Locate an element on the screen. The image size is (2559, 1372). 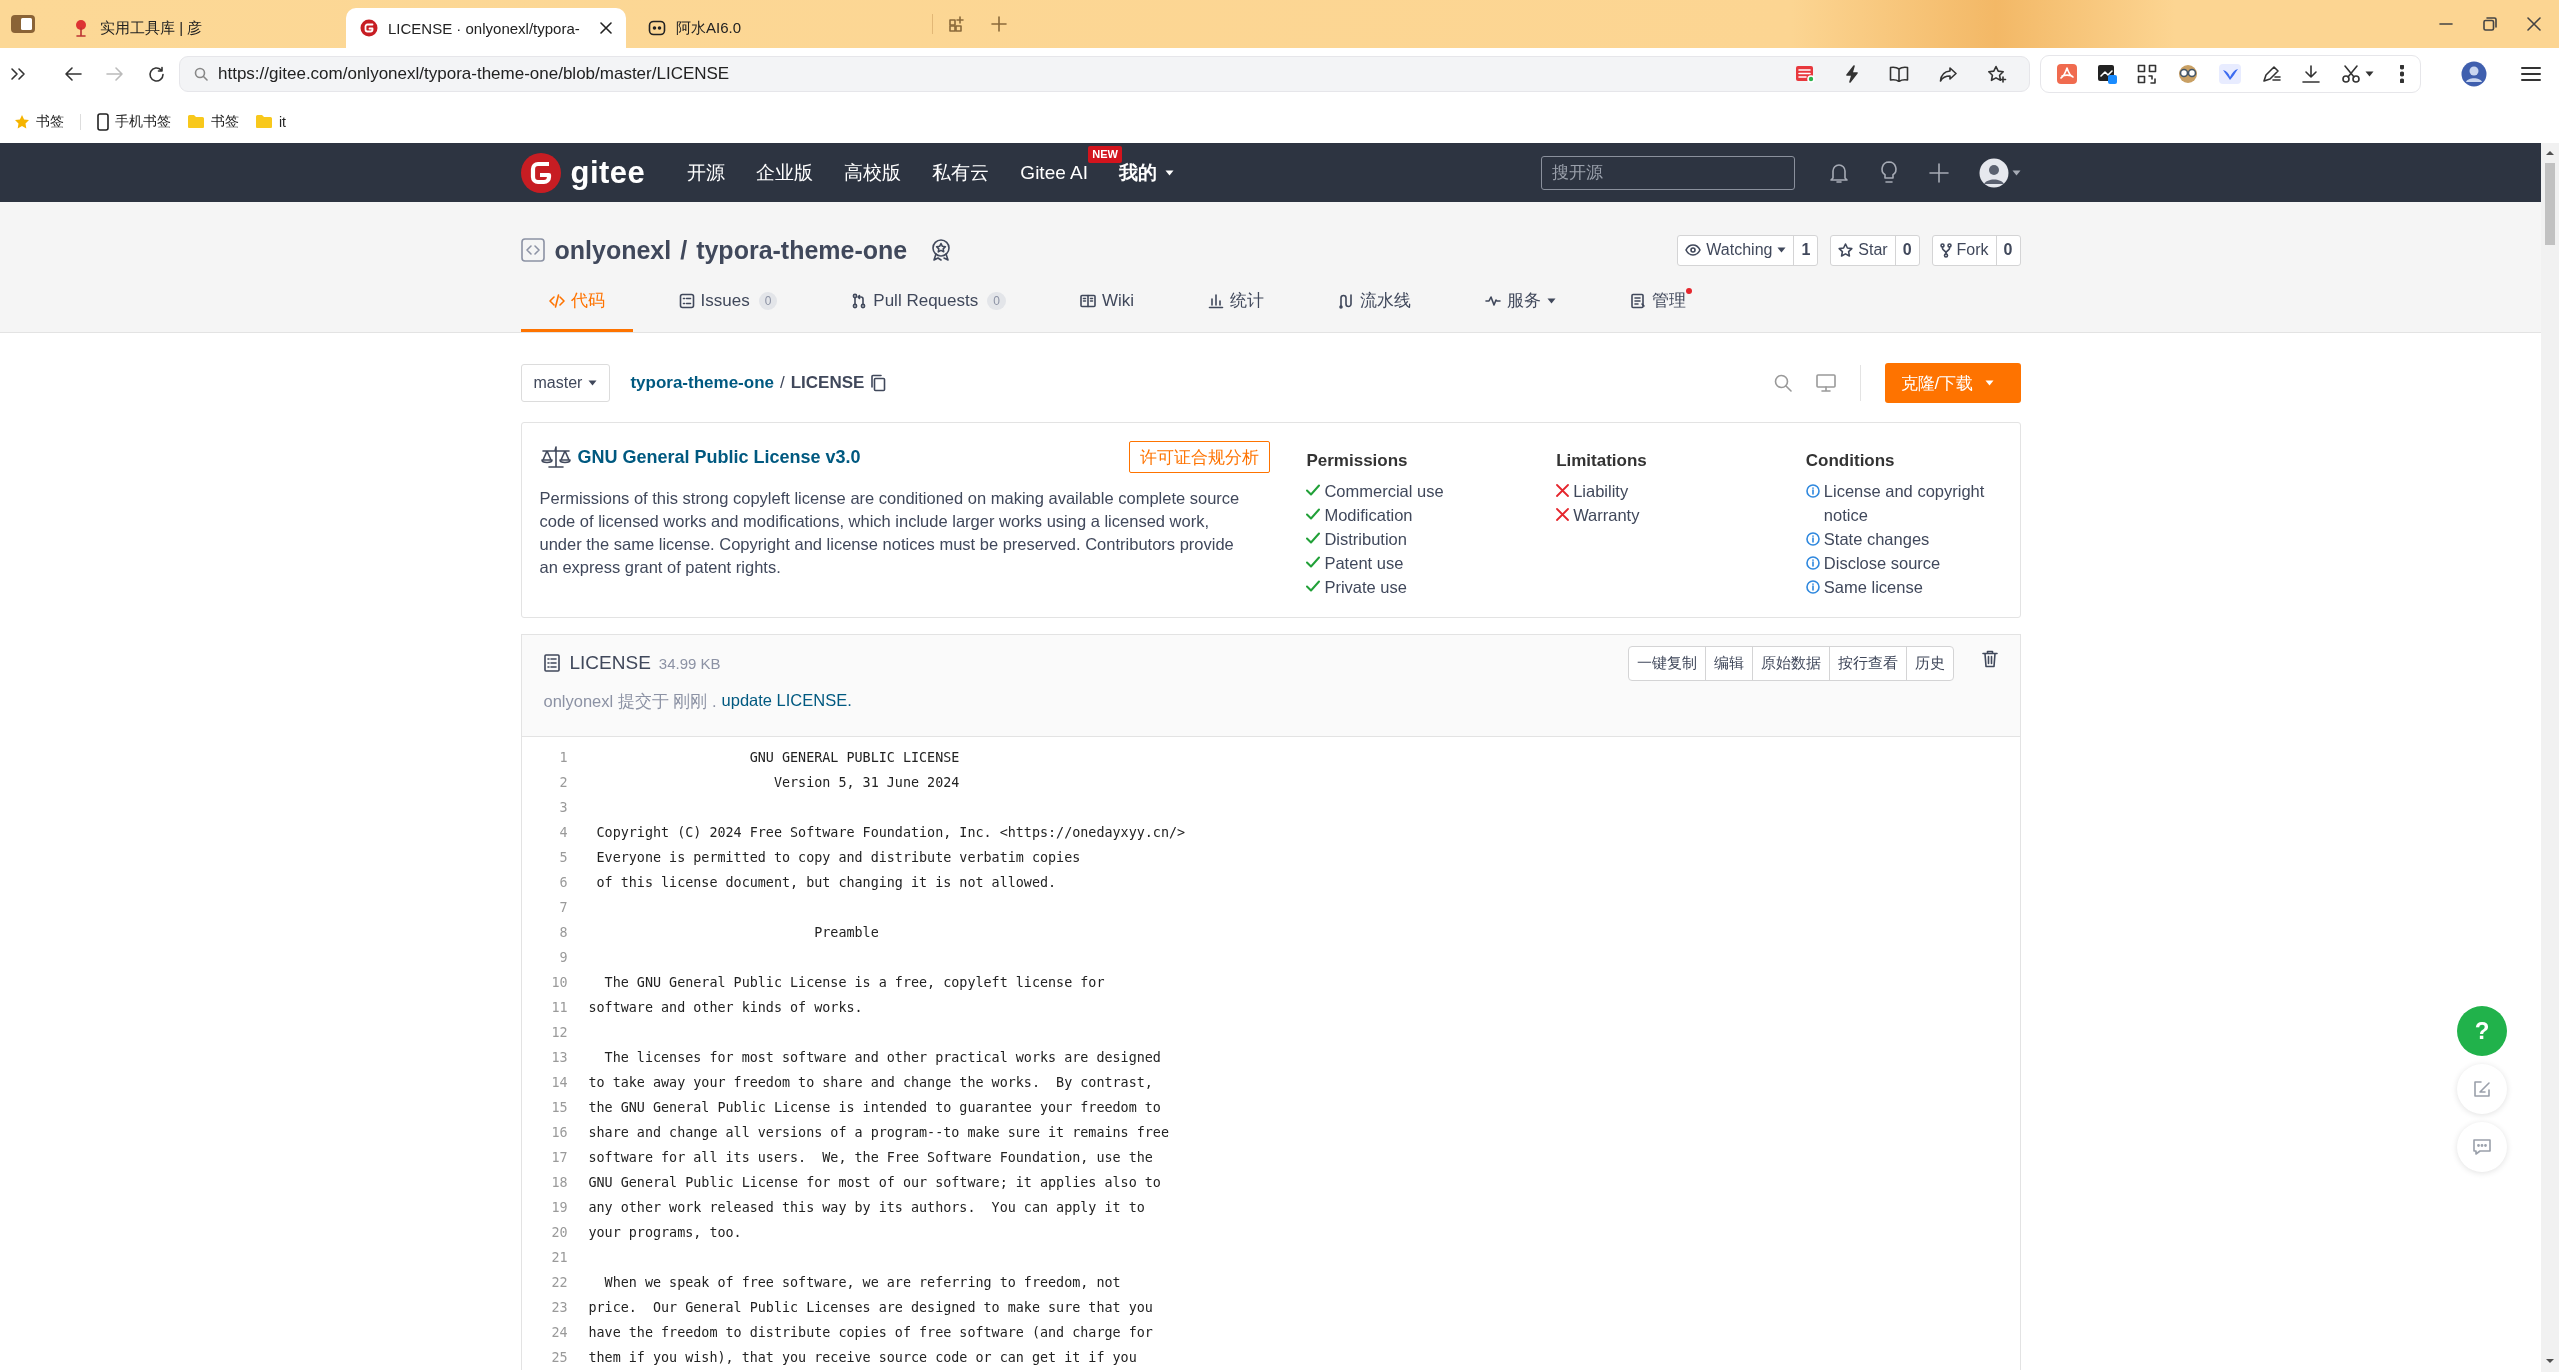
file-action-button: 按行查看 is located at coordinates (1867, 663).